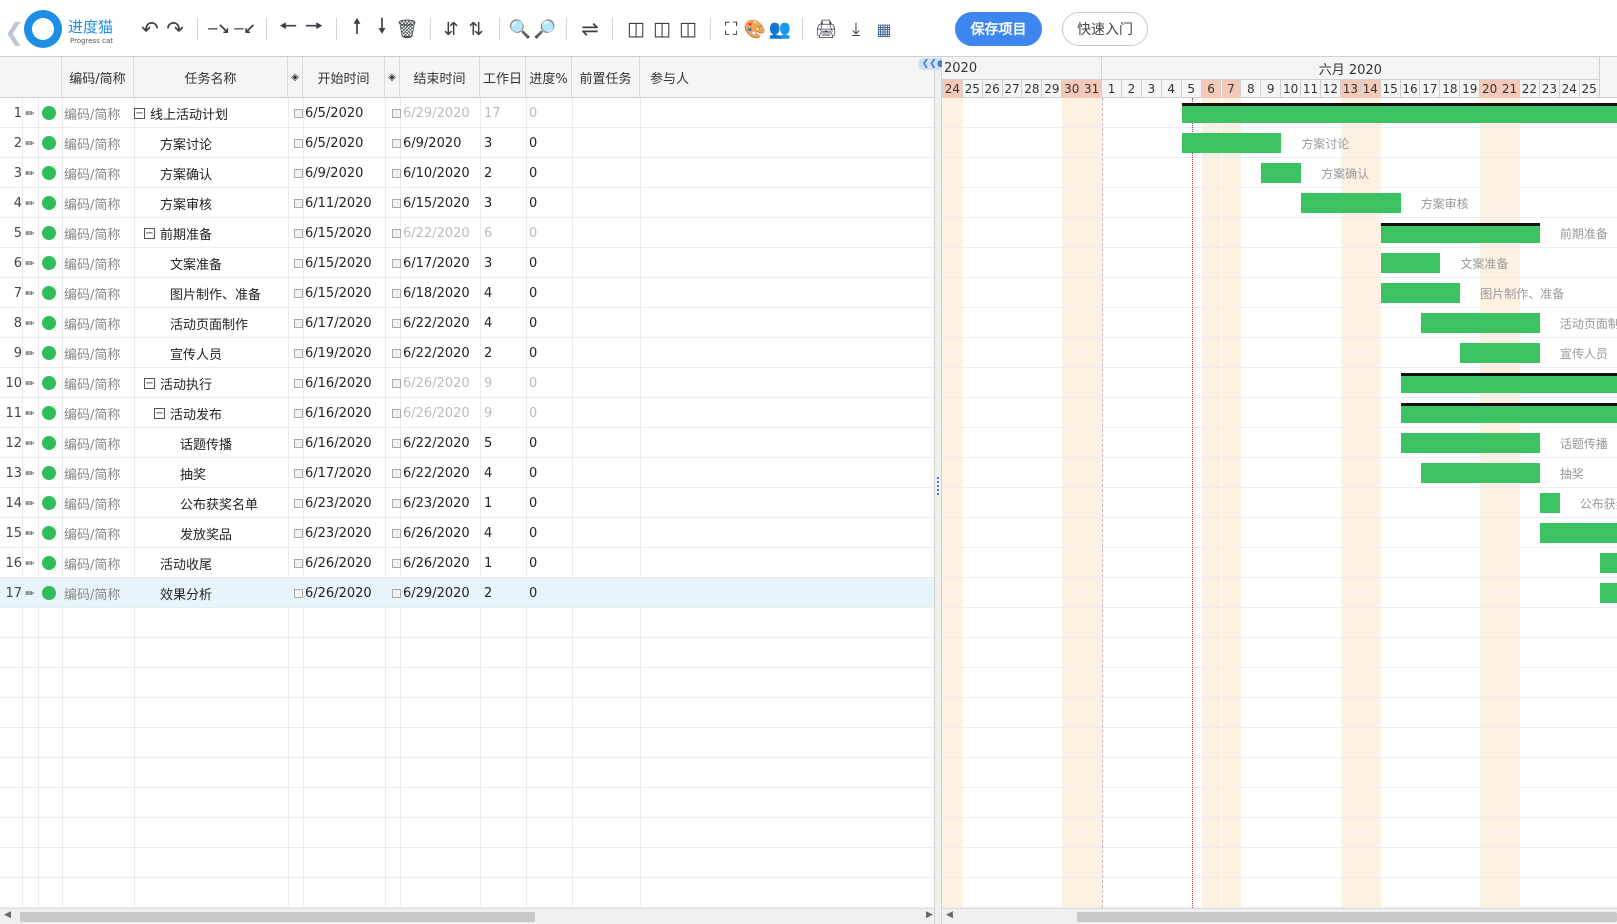 Image resolution: width=1617 pixels, height=924 pixels. Describe the element at coordinates (314, 28) in the screenshot. I see `arrow-right-icon: 🠖` at that location.